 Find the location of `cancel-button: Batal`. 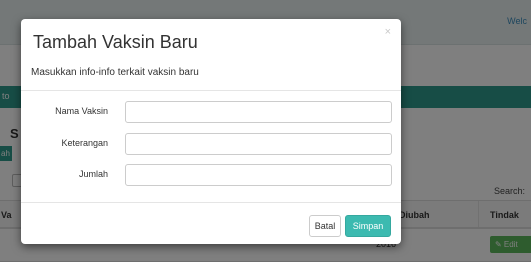

cancel-button: Batal is located at coordinates (325, 226).